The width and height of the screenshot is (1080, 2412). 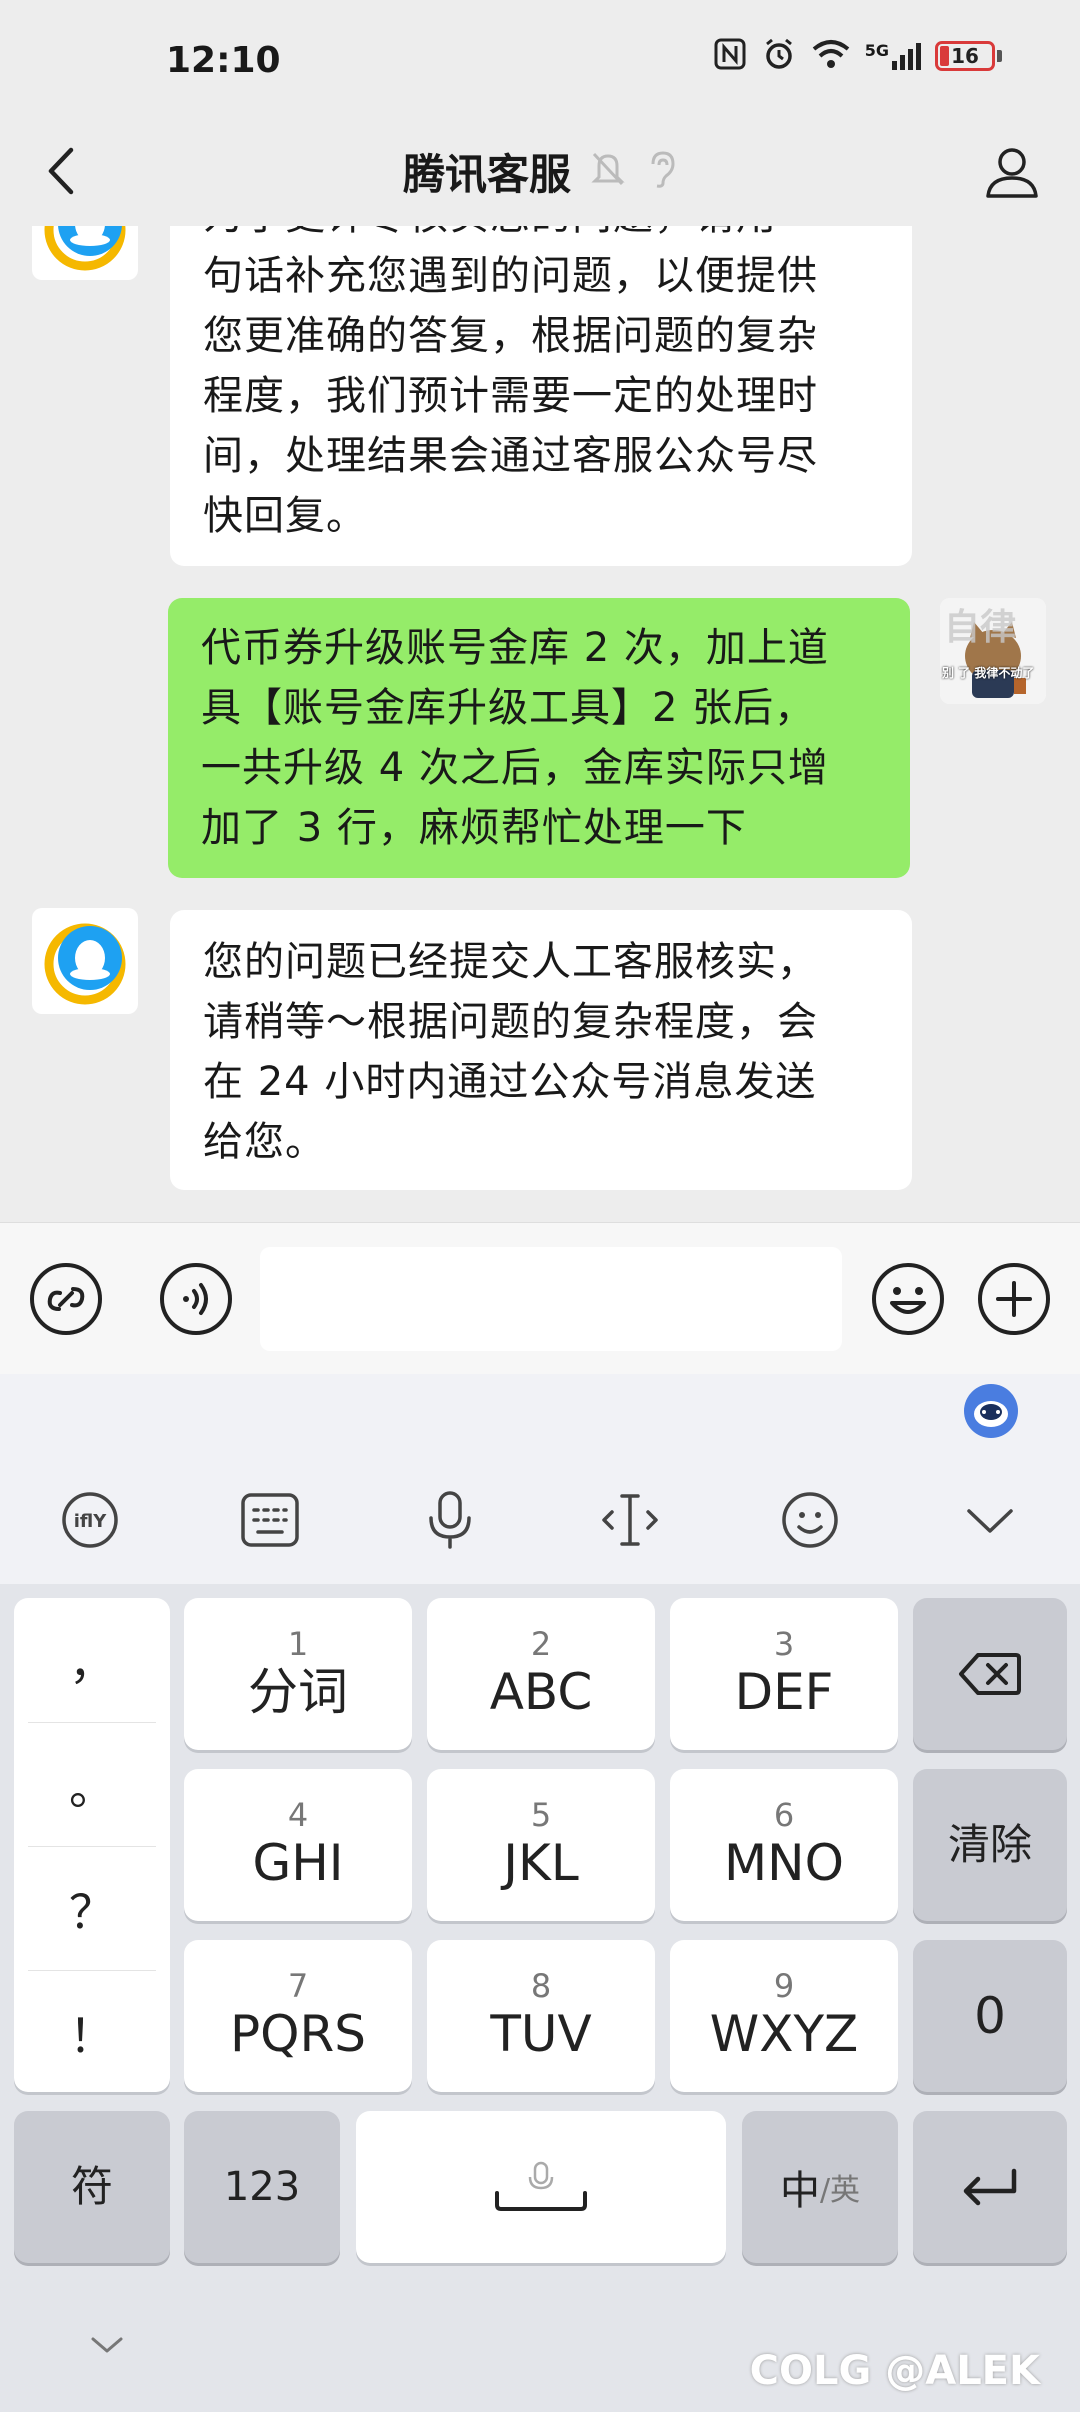 I want to click on network-type: 5G, so click(x=876, y=50).